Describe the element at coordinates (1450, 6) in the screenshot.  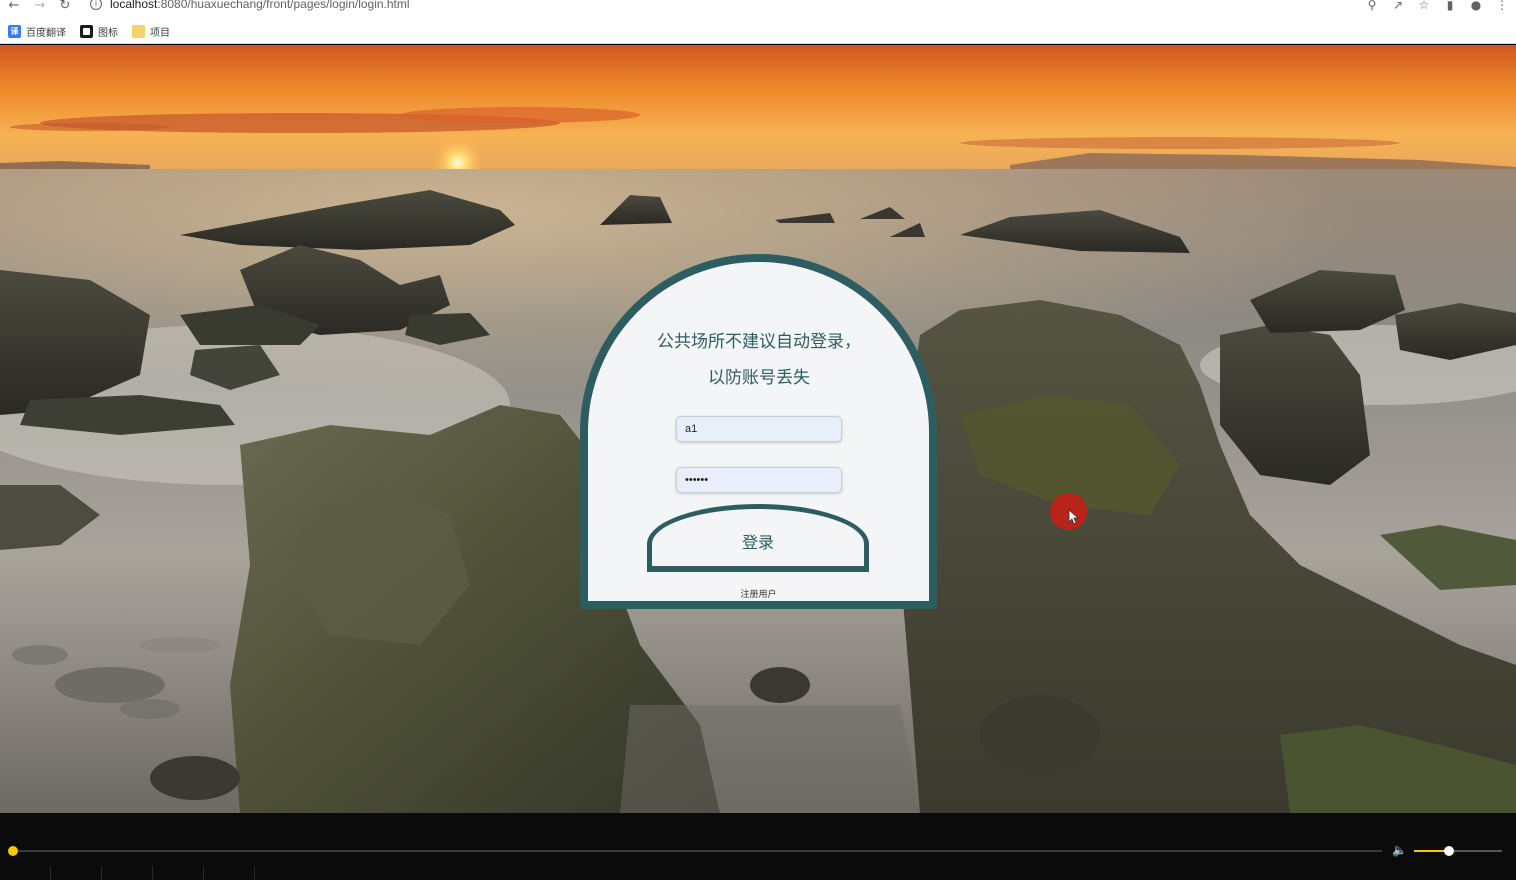
I see `side-panel-icon: ▮` at that location.